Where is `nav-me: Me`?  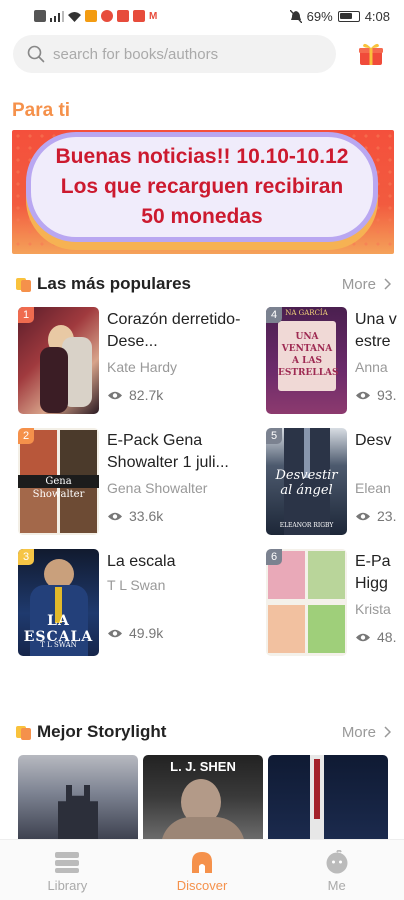 nav-me: Me is located at coordinates (336, 870).